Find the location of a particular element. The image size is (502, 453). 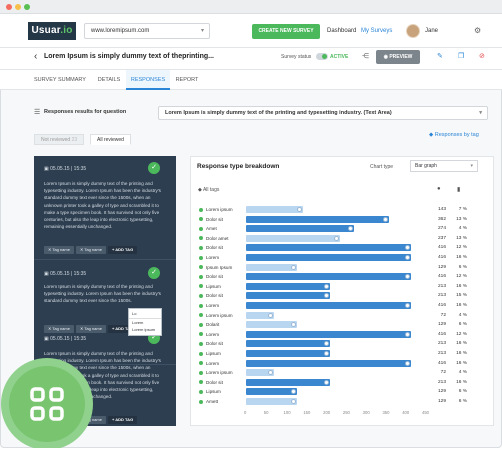

percent-label: 15 % is located at coordinates (461, 296).